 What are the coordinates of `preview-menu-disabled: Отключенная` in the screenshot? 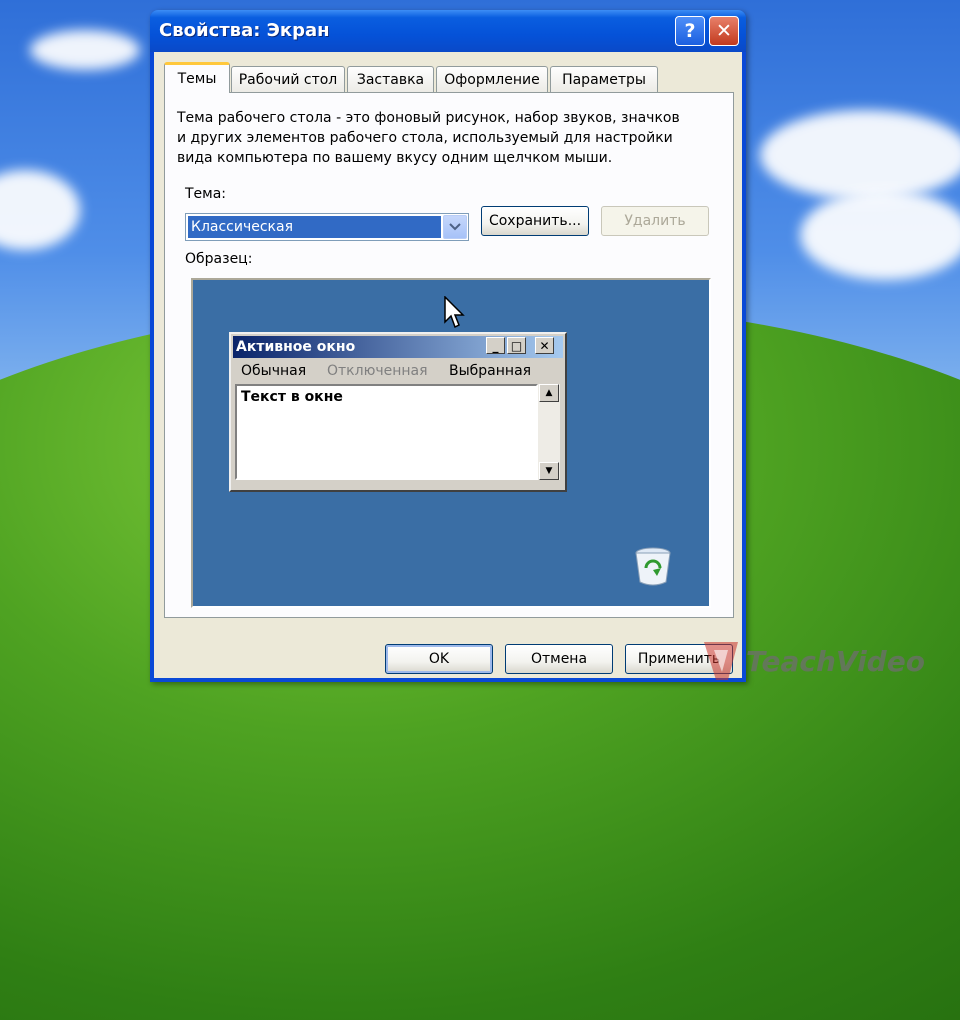 It's located at (377, 371).